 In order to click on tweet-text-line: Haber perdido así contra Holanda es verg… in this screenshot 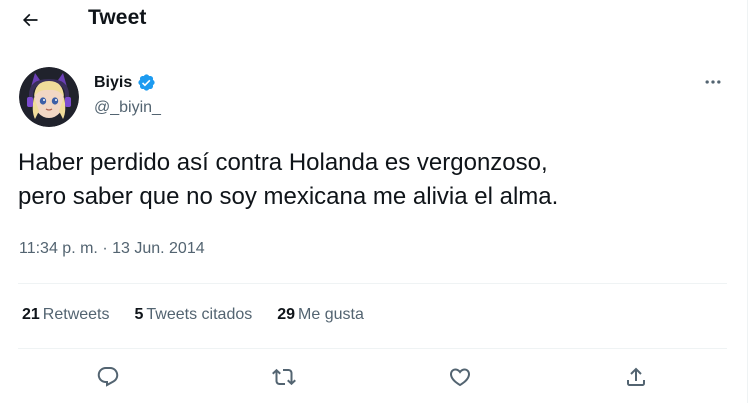, I will do `click(283, 162)`.